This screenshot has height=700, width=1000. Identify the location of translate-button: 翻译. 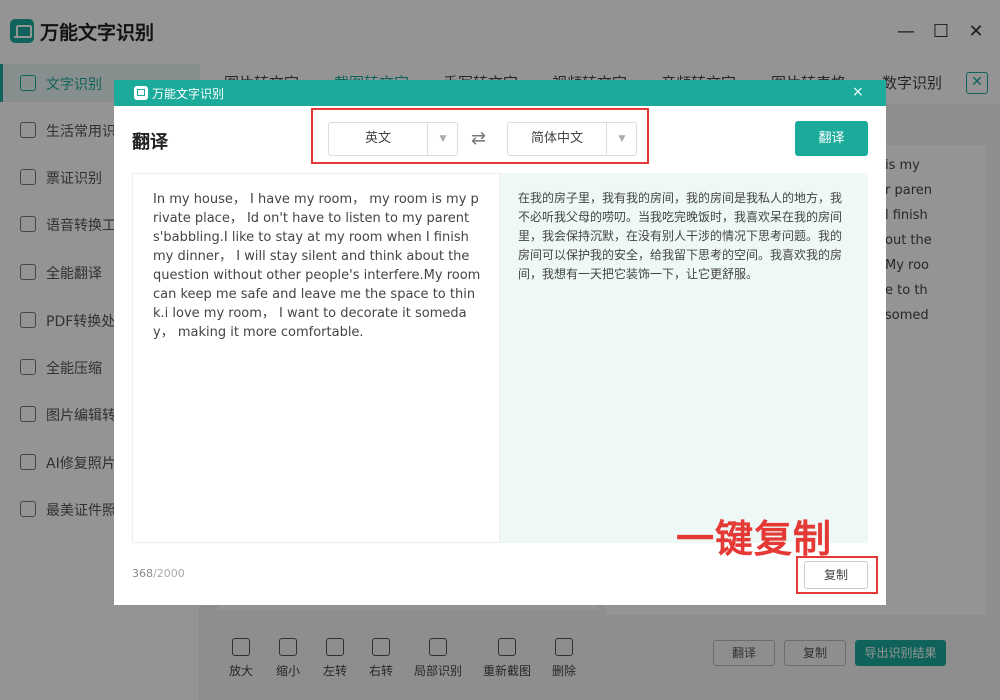
(831, 138).